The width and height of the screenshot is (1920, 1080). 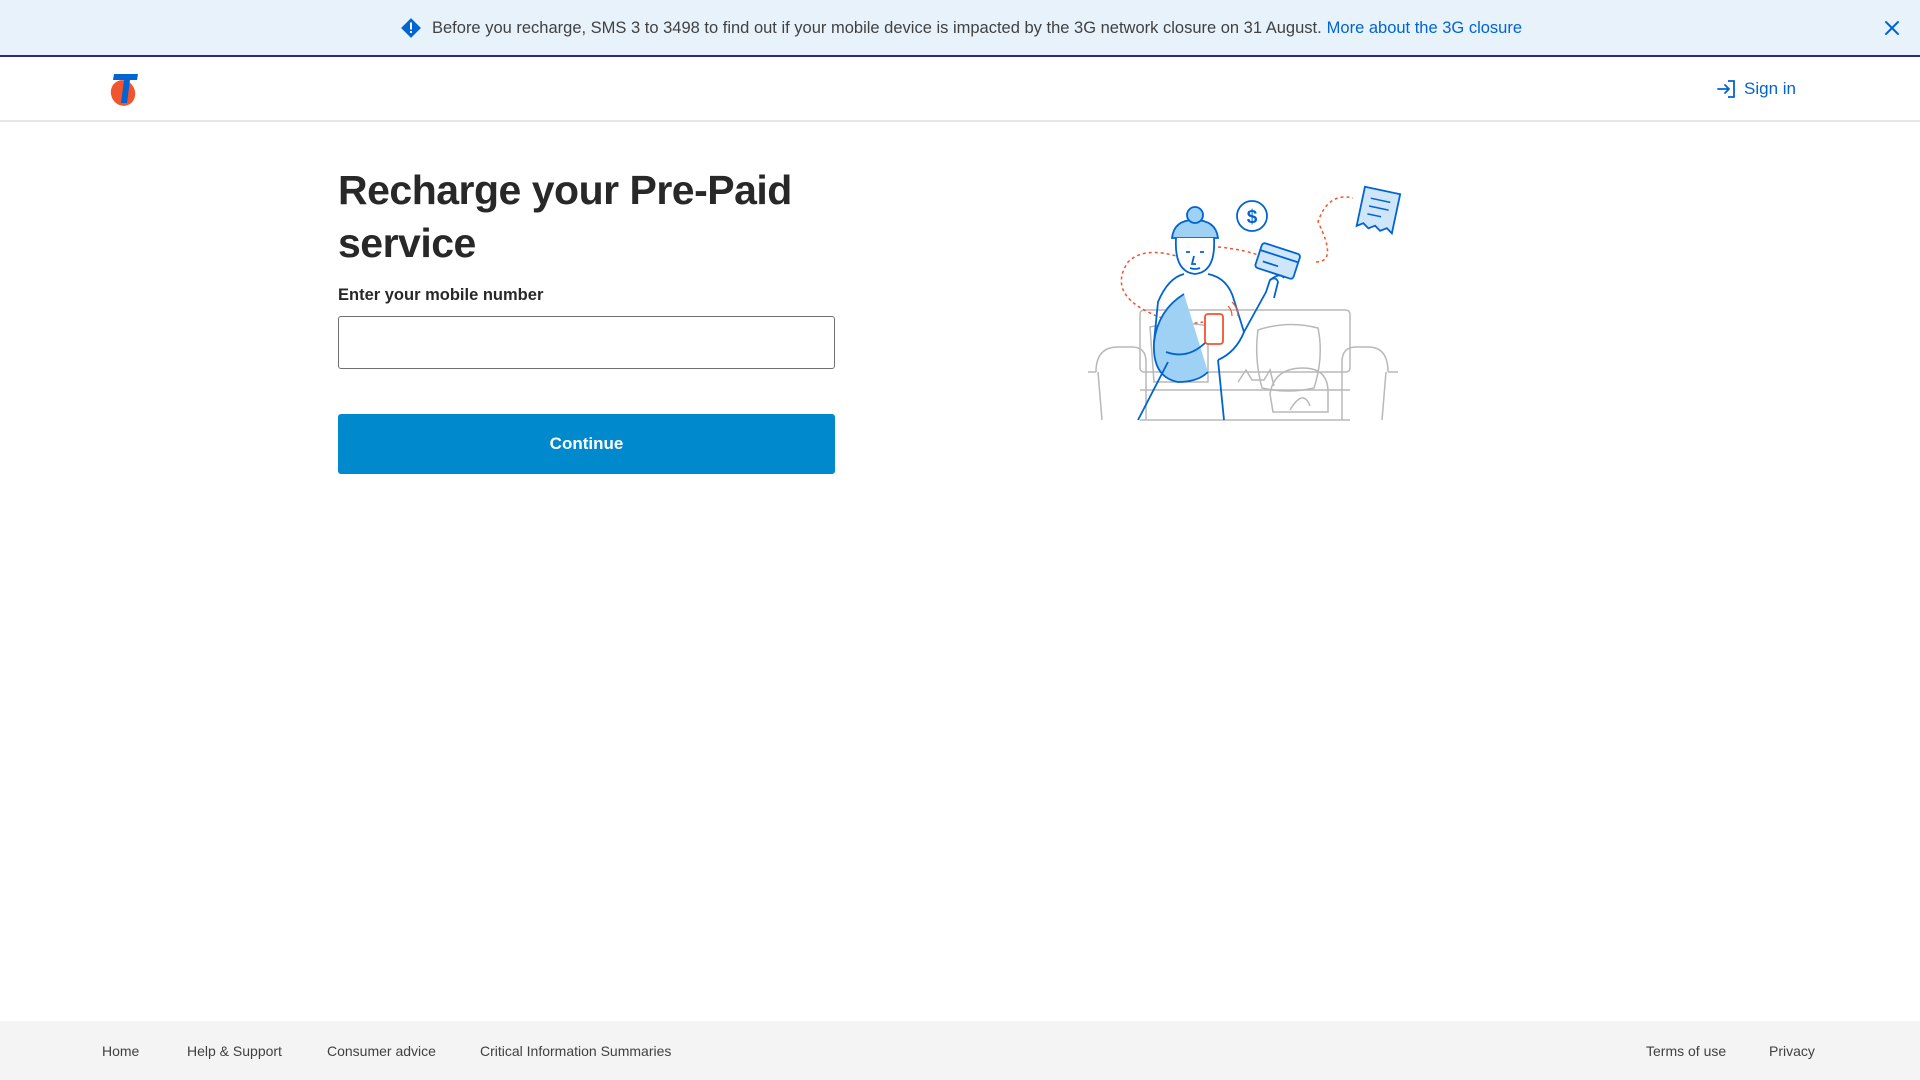 I want to click on mobile-number-input, so click(x=586, y=342).